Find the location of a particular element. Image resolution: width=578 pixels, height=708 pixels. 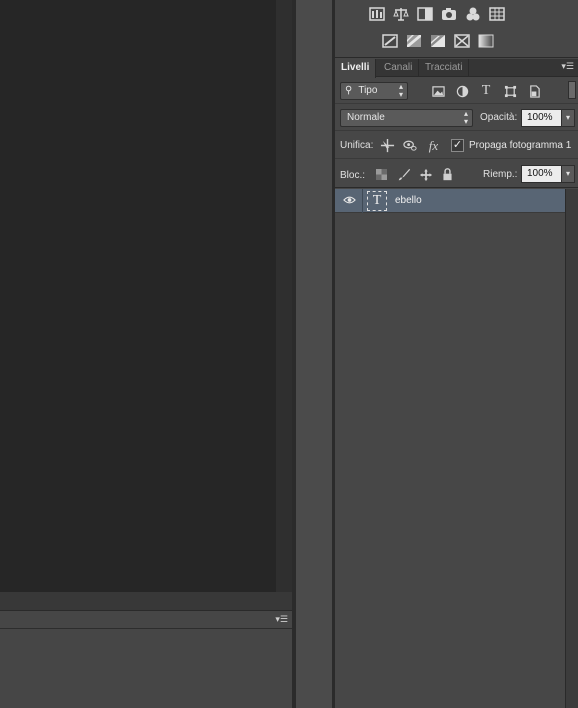

shape-filter-icon is located at coordinates (510, 91).